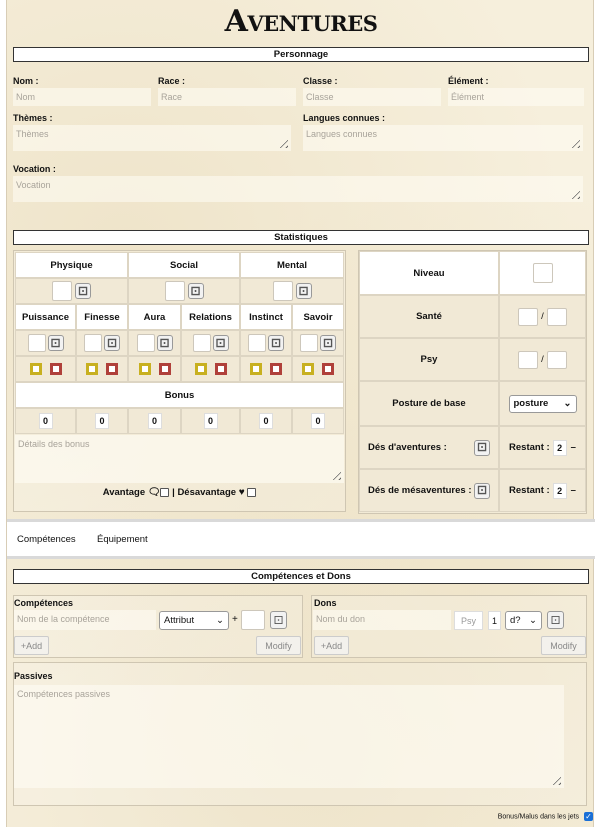  I want to click on desavantage-checkbox, so click(252, 492).